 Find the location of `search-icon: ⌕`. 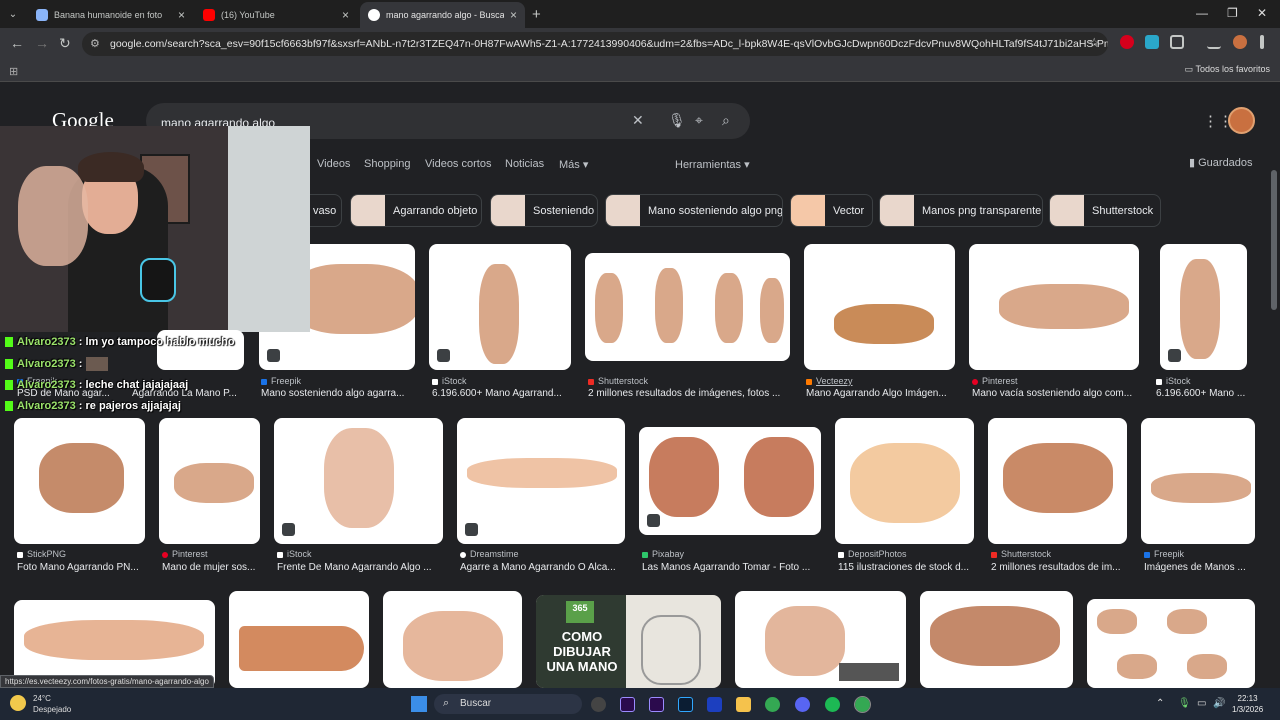

search-icon: ⌕ is located at coordinates (726, 120).